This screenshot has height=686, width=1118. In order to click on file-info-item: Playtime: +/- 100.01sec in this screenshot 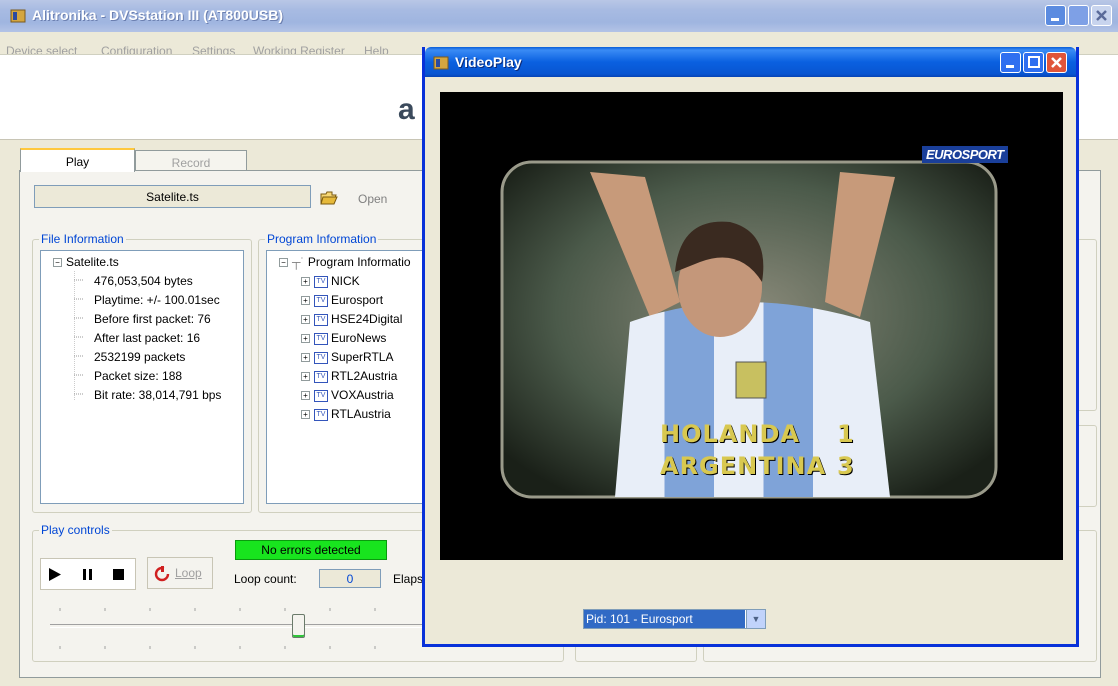, I will do `click(157, 300)`.